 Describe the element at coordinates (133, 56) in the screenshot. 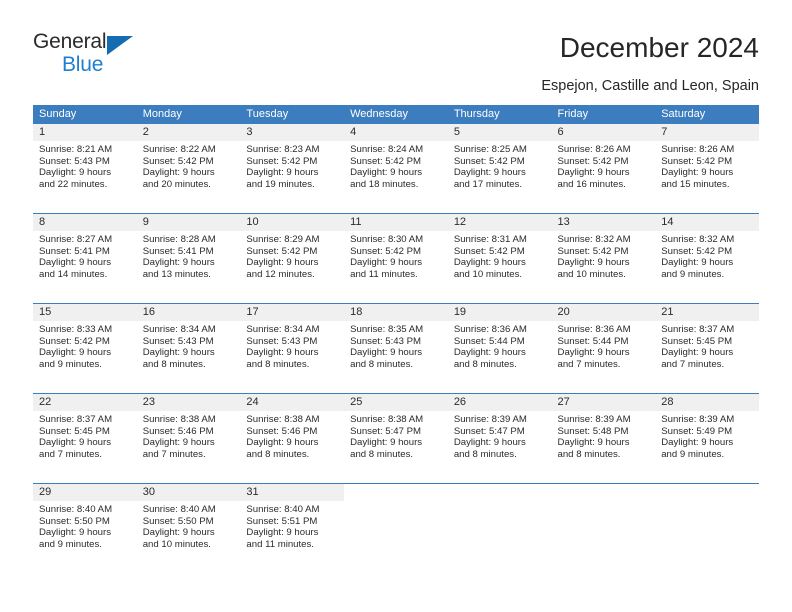

I see `generalblue-logo: General Blue` at that location.